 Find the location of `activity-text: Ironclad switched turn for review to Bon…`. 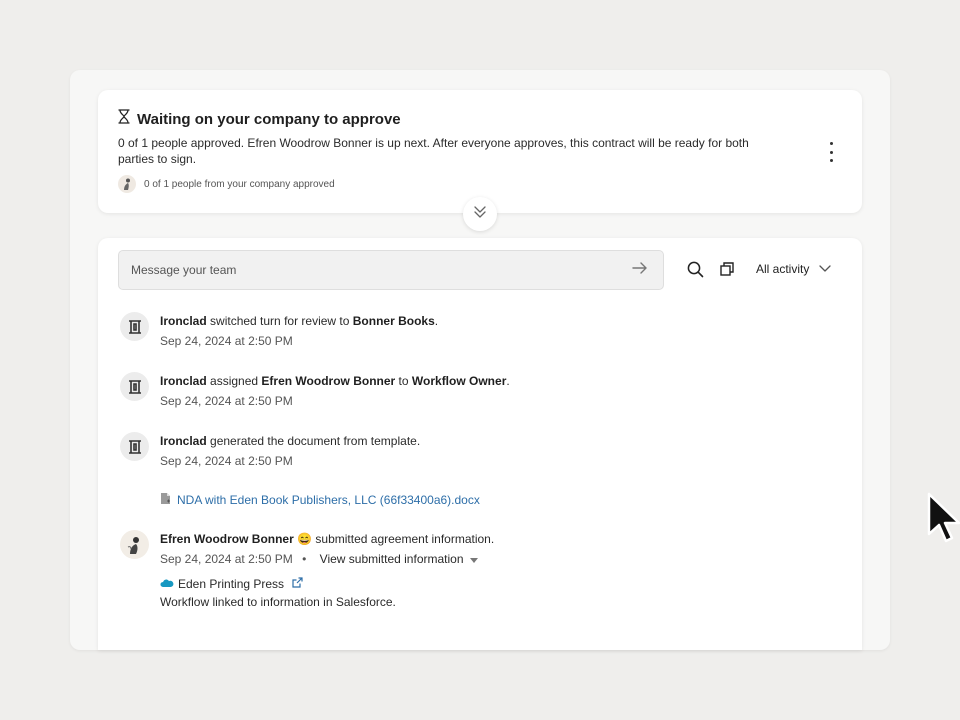

activity-text: Ironclad switched turn for review to Bon… is located at coordinates (299, 321).